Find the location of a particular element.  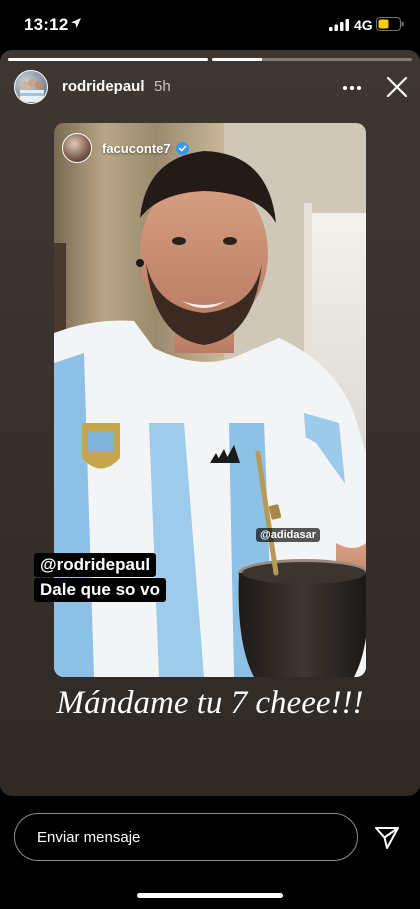

shared-post-avatar is located at coordinates (77, 148).